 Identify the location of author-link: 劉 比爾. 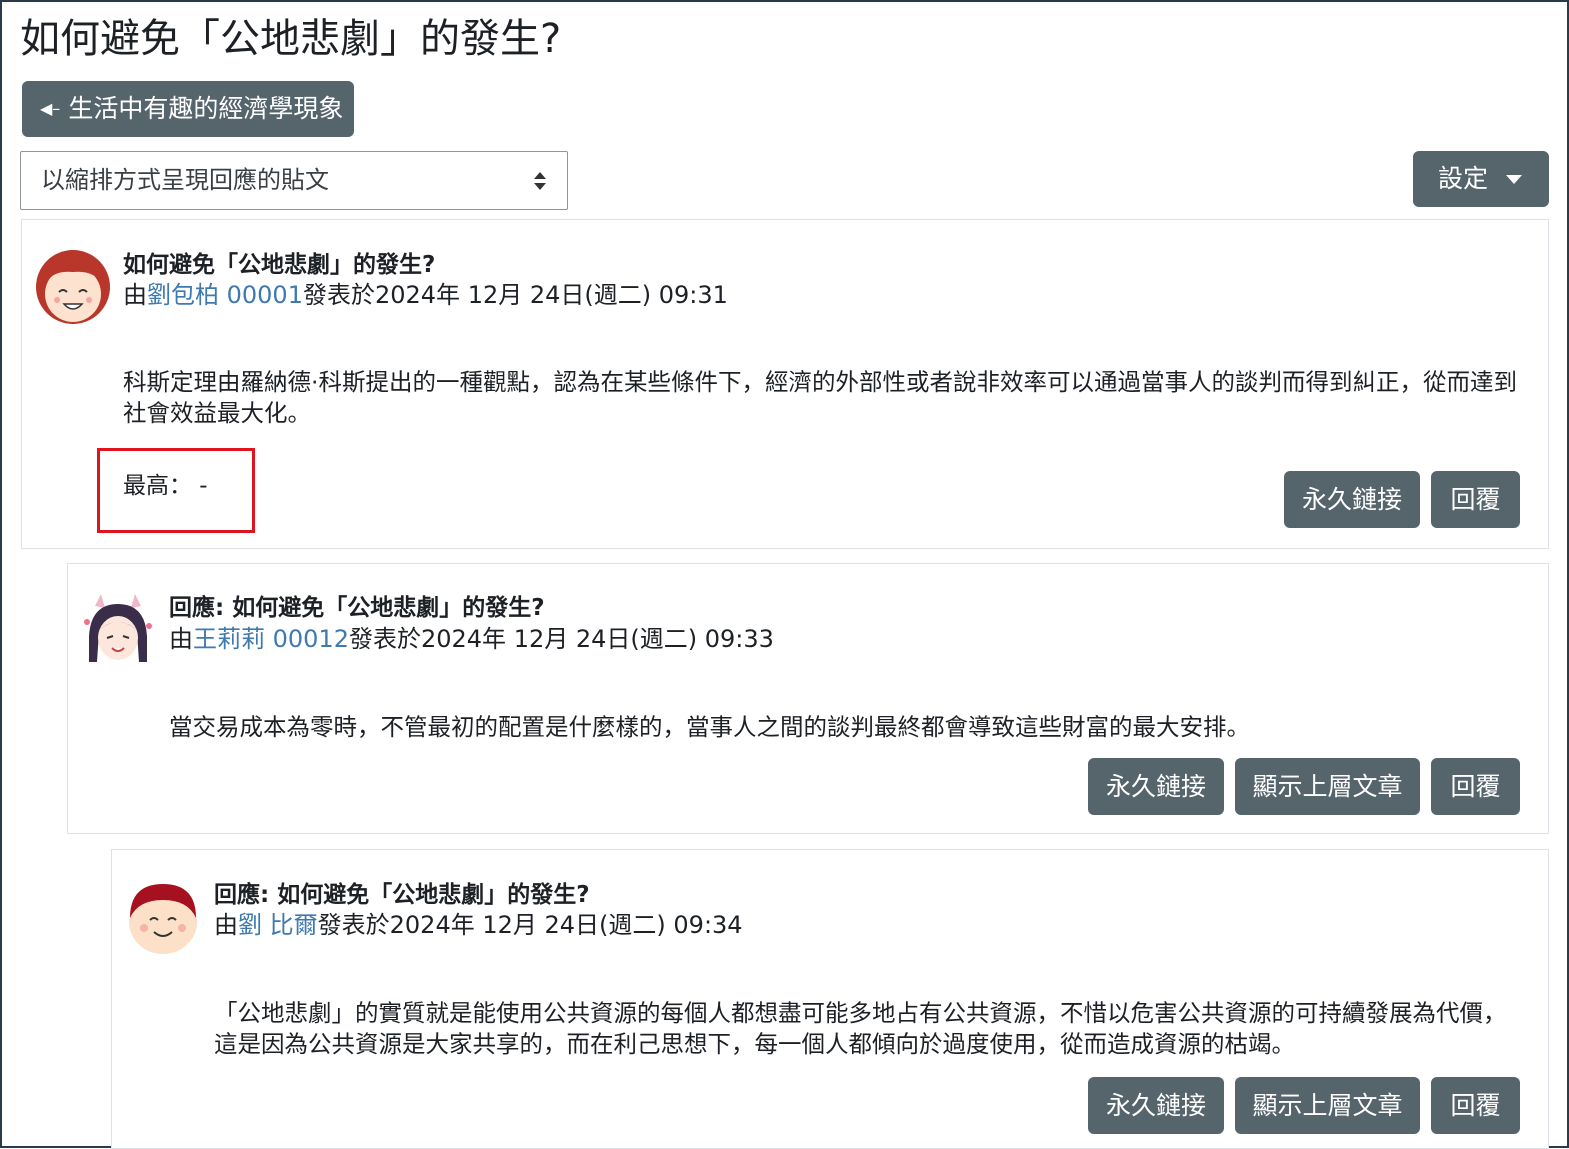
(278, 925).